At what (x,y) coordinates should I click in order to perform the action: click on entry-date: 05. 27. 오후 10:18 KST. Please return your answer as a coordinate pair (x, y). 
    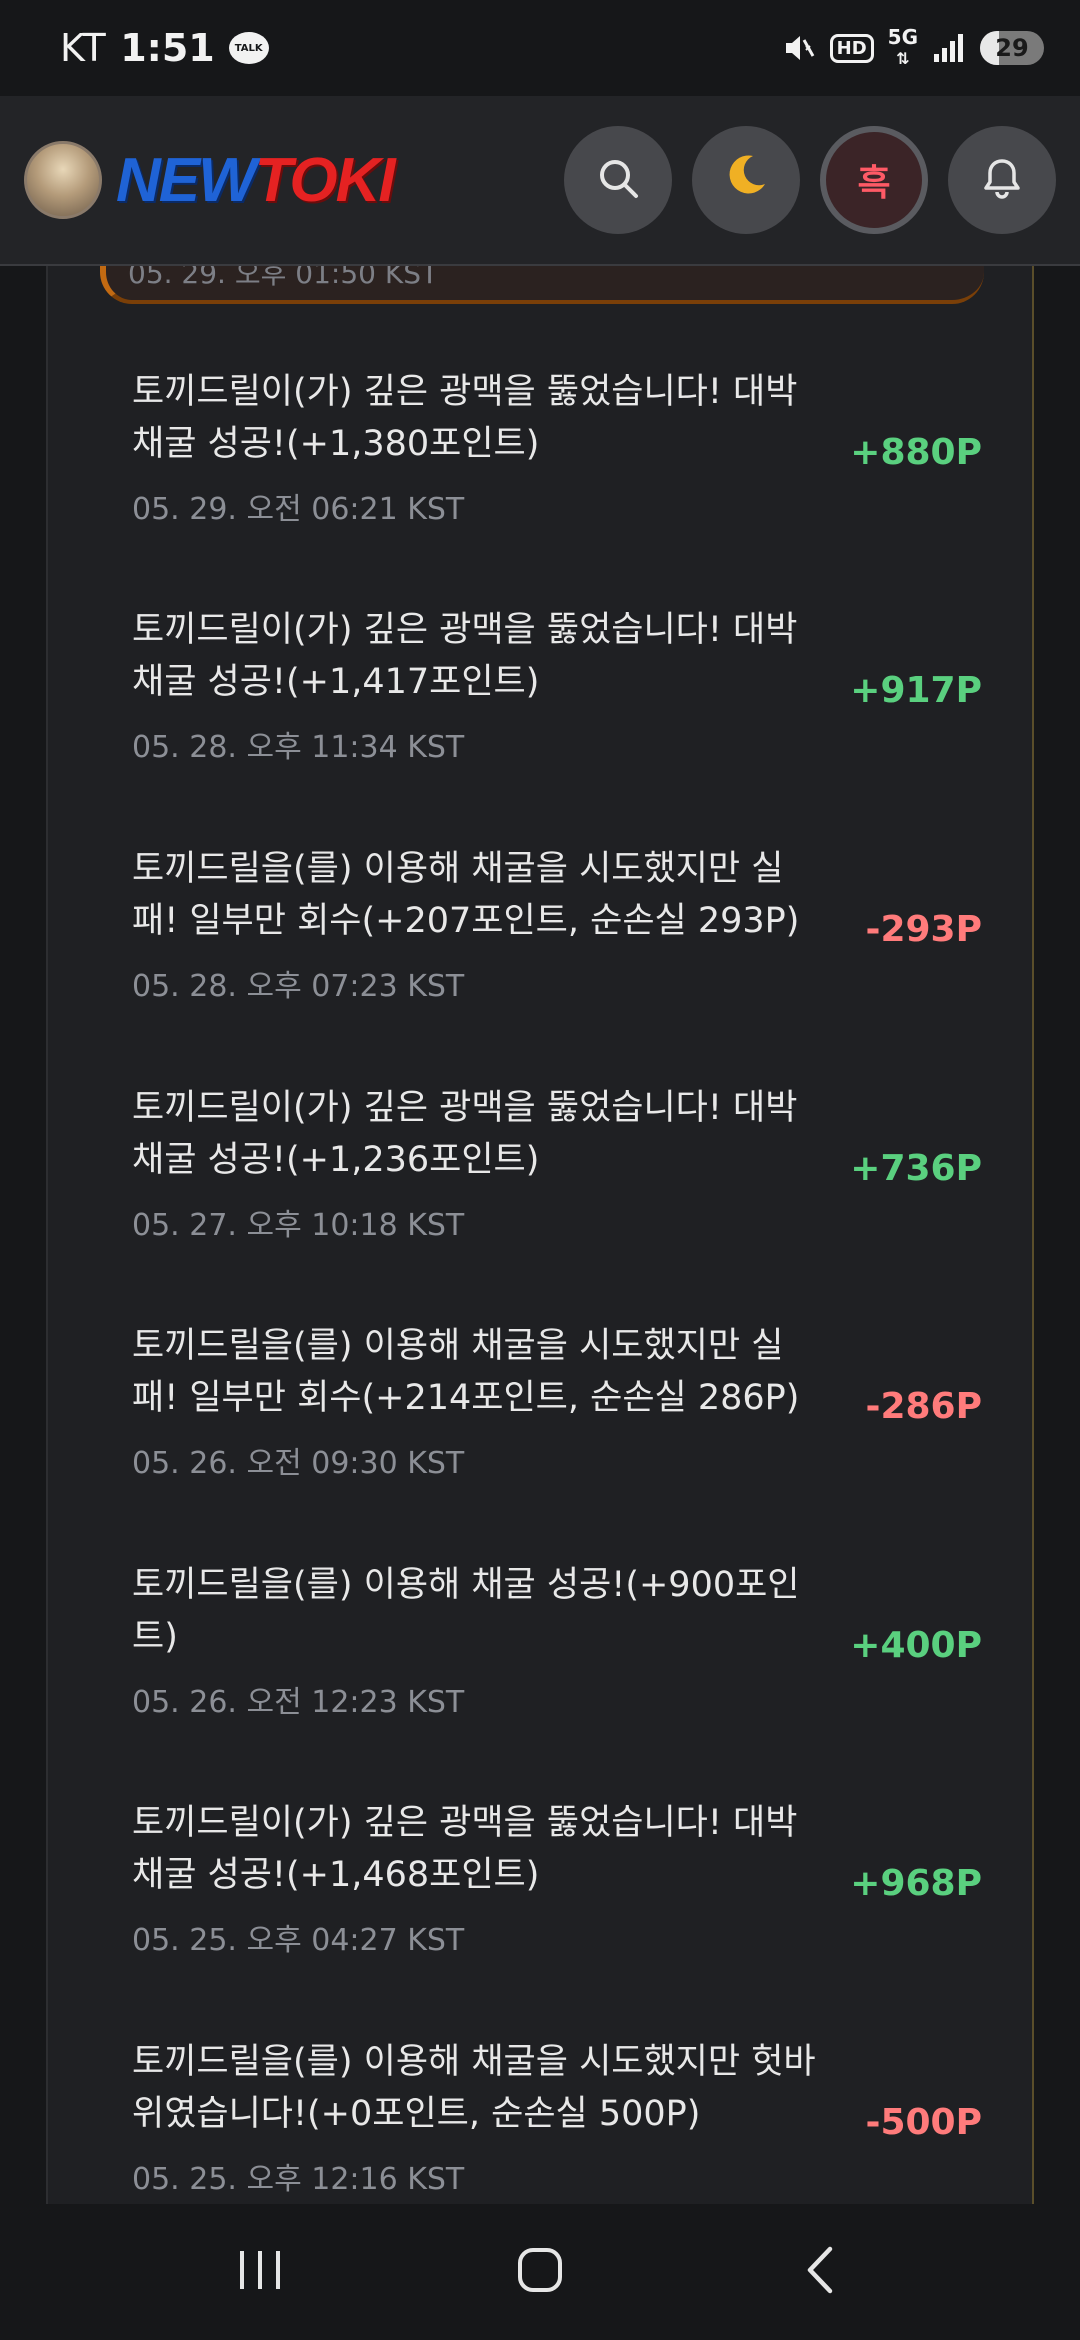
    Looking at the image, I should click on (298, 1225).